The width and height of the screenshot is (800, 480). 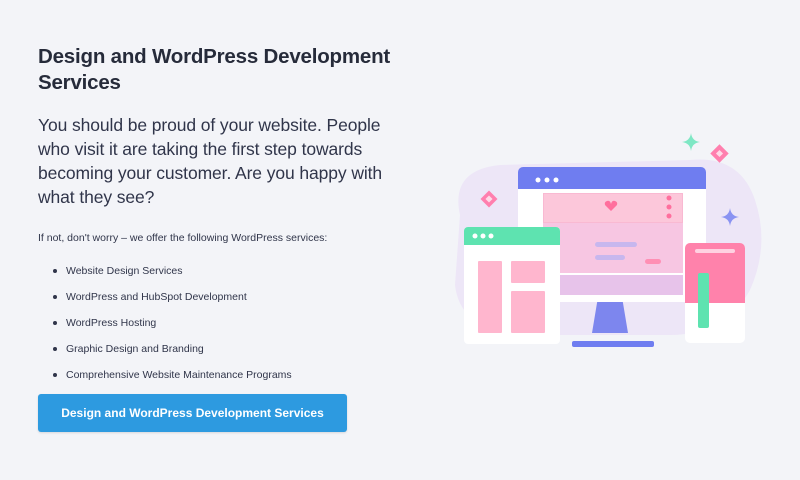 I want to click on list-item: WordPress Hosting, so click(x=225, y=329).